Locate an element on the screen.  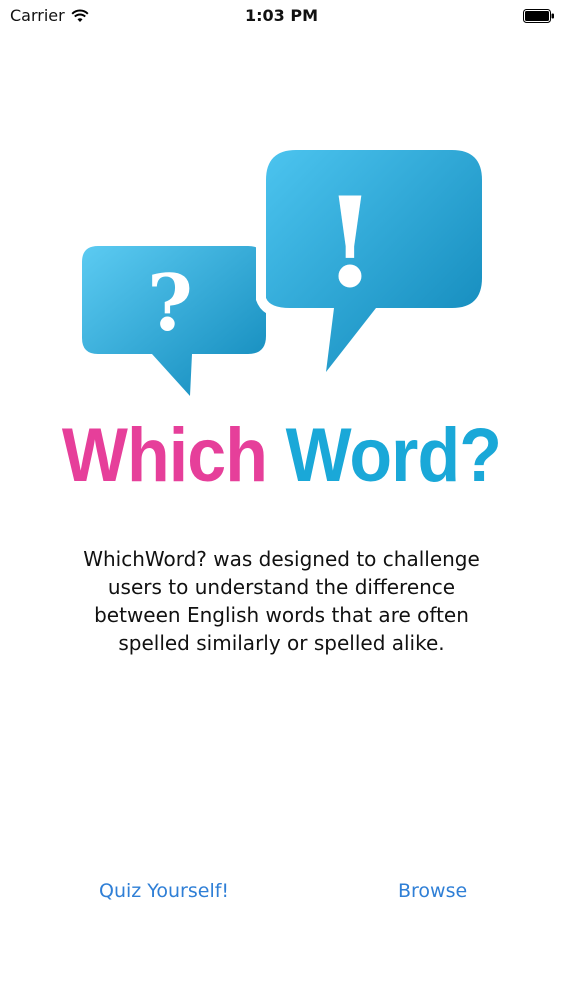
question-mark-glyph: ? is located at coordinates (170, 303).